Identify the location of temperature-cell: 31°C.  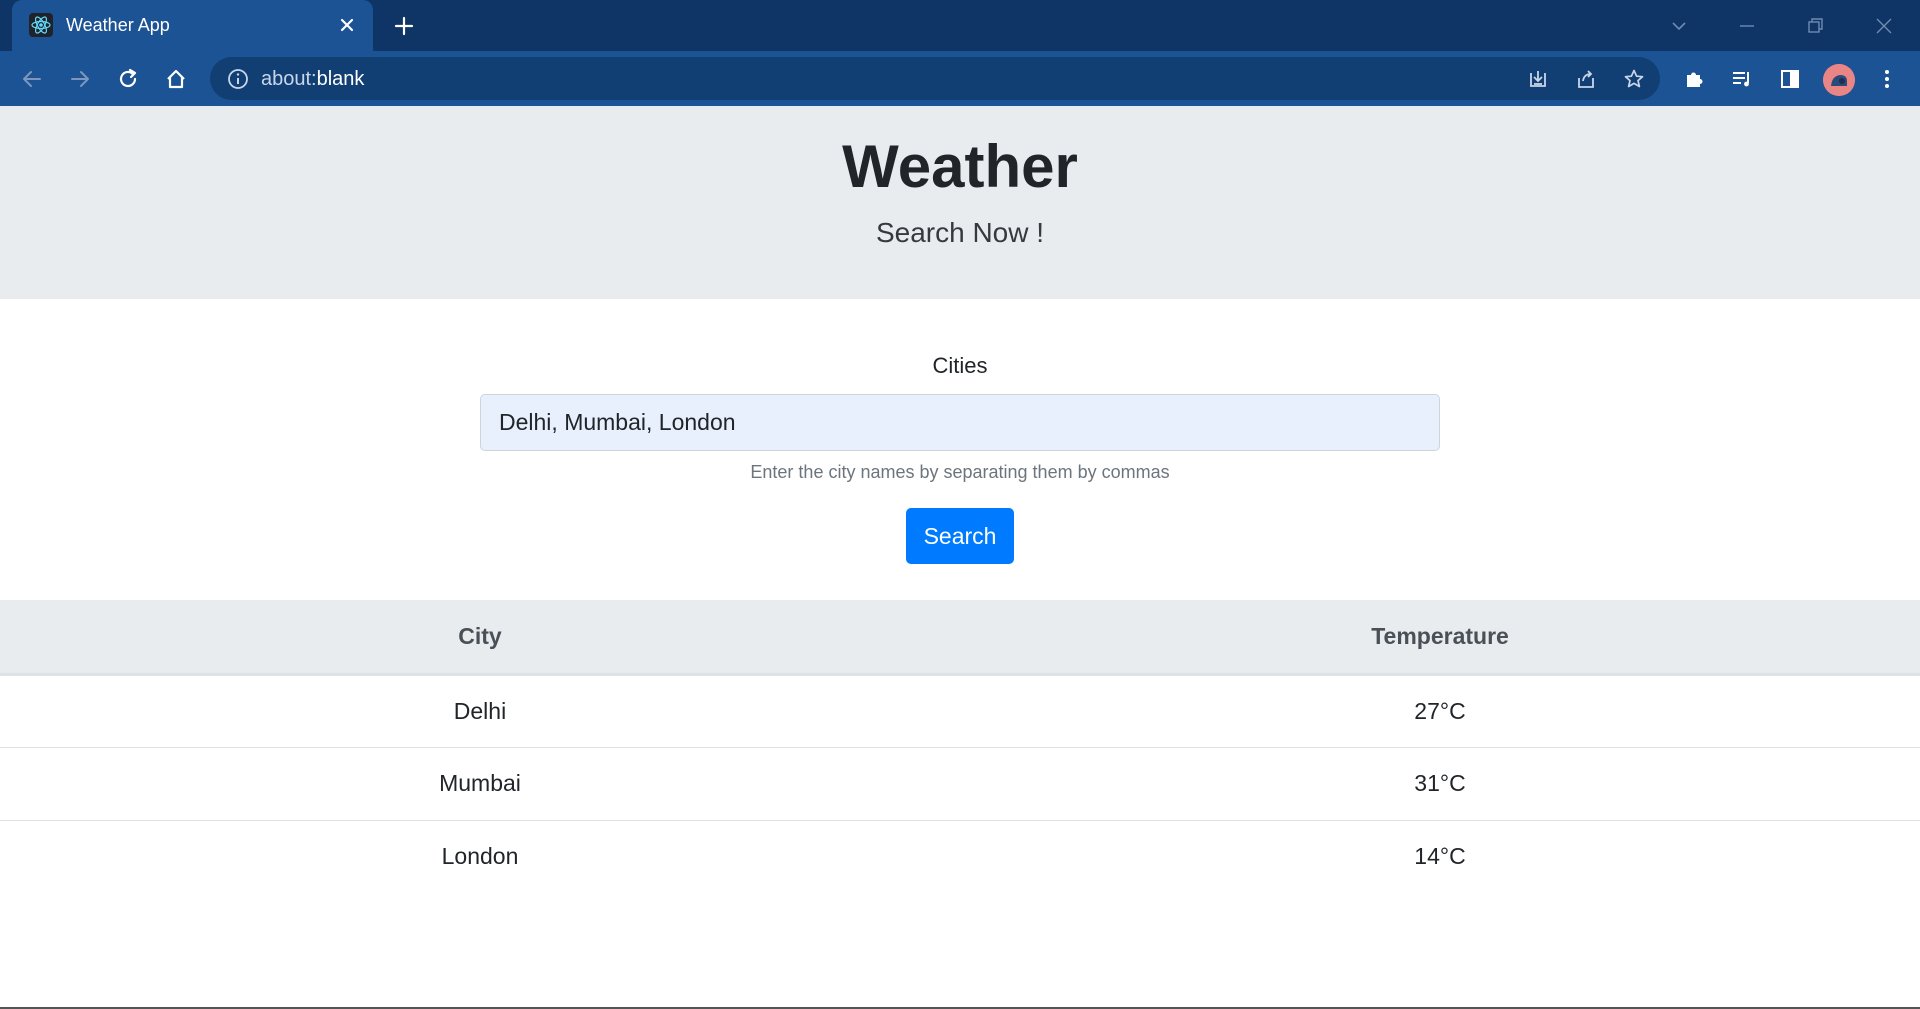
(1440, 783).